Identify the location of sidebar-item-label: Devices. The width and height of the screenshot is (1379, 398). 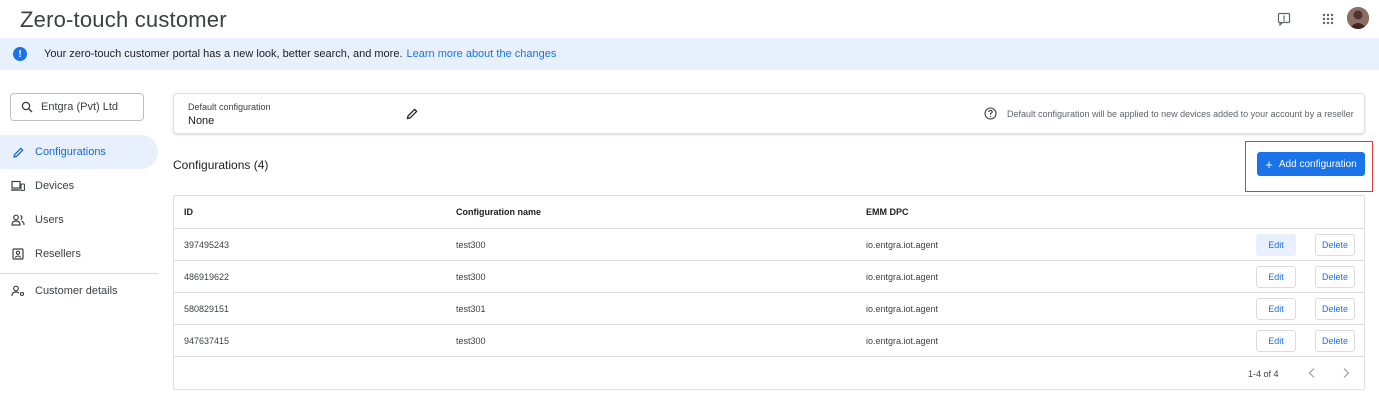
(55, 186).